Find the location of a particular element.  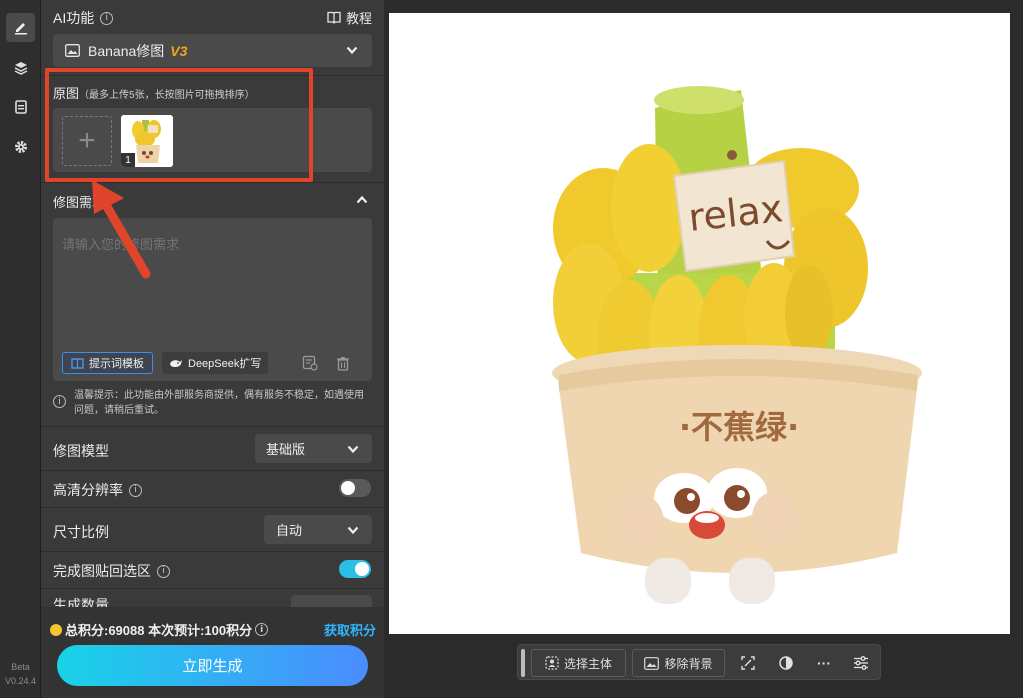

prompt-template-label: 提示词模板 is located at coordinates (116, 364).